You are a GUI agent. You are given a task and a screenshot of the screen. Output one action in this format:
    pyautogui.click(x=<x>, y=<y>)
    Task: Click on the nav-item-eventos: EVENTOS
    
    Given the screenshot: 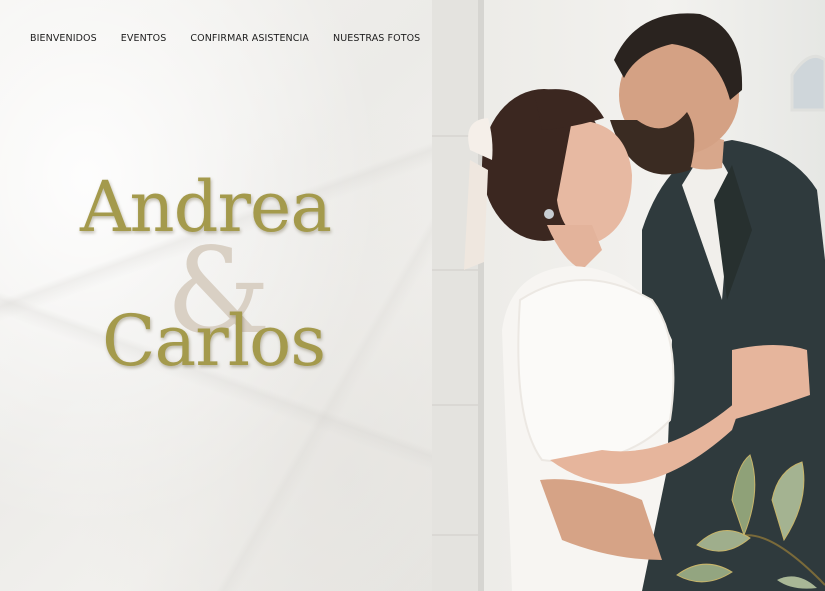 What is the action you would take?
    pyautogui.click(x=144, y=38)
    